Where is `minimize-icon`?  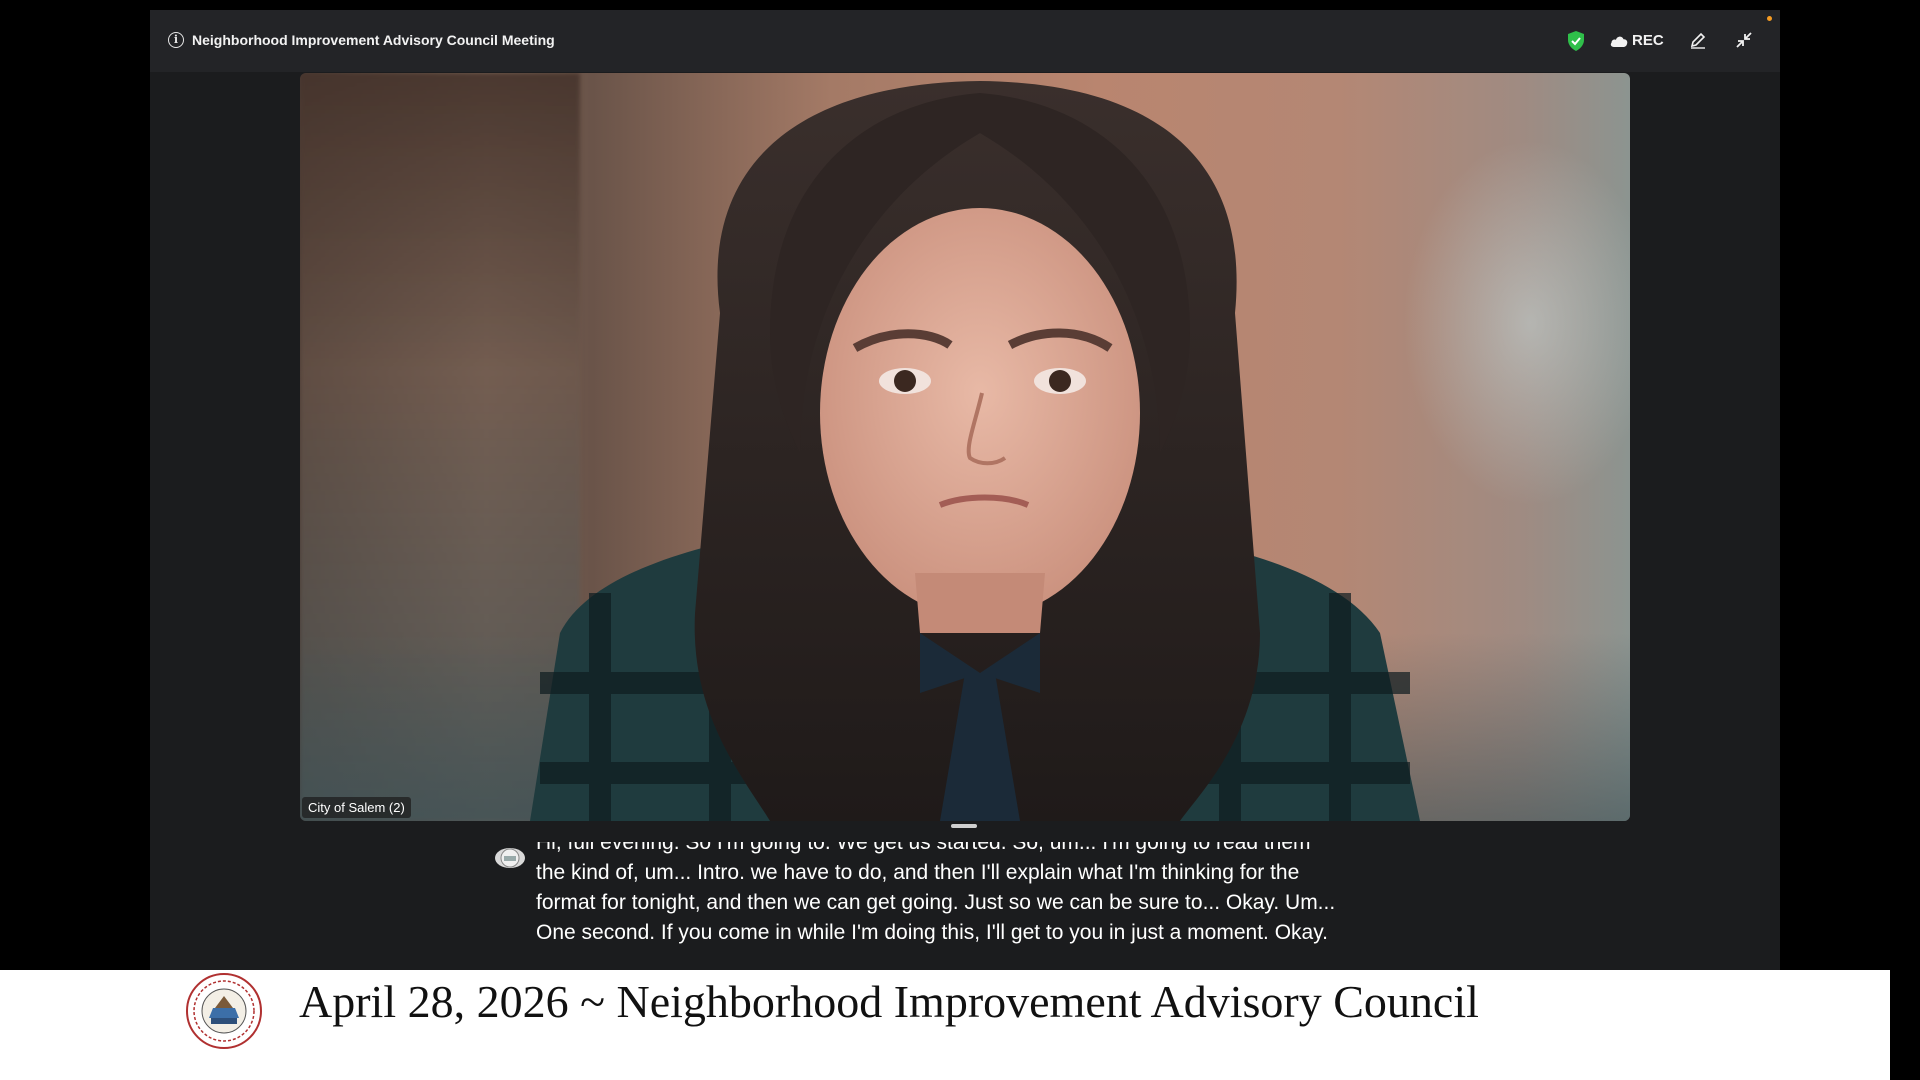 minimize-icon is located at coordinates (1744, 40).